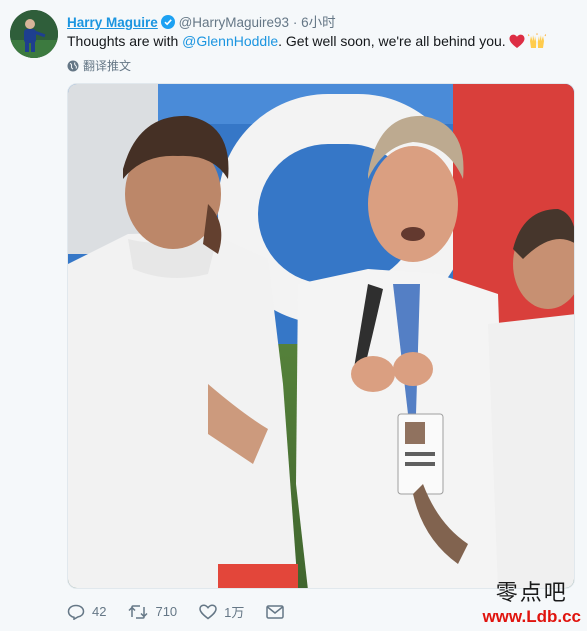 Image resolution: width=587 pixels, height=631 pixels. I want to click on verified-badge-icon, so click(167, 22).